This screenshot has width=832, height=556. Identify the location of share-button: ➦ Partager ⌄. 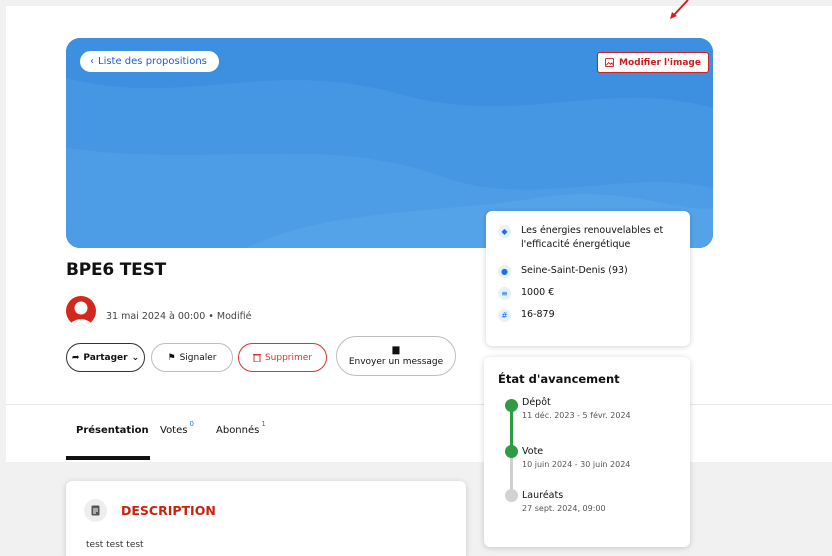
(105, 357).